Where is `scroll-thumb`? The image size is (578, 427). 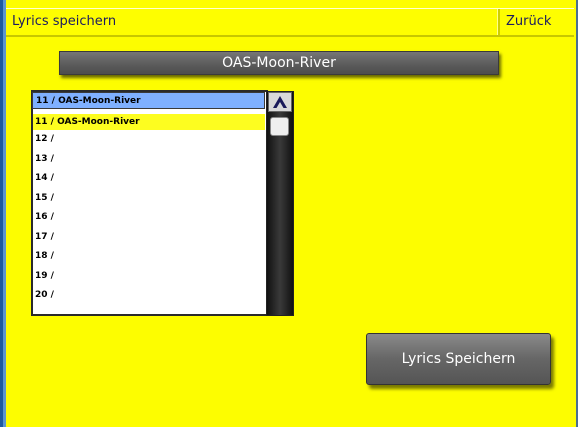
scroll-thumb is located at coordinates (279, 126).